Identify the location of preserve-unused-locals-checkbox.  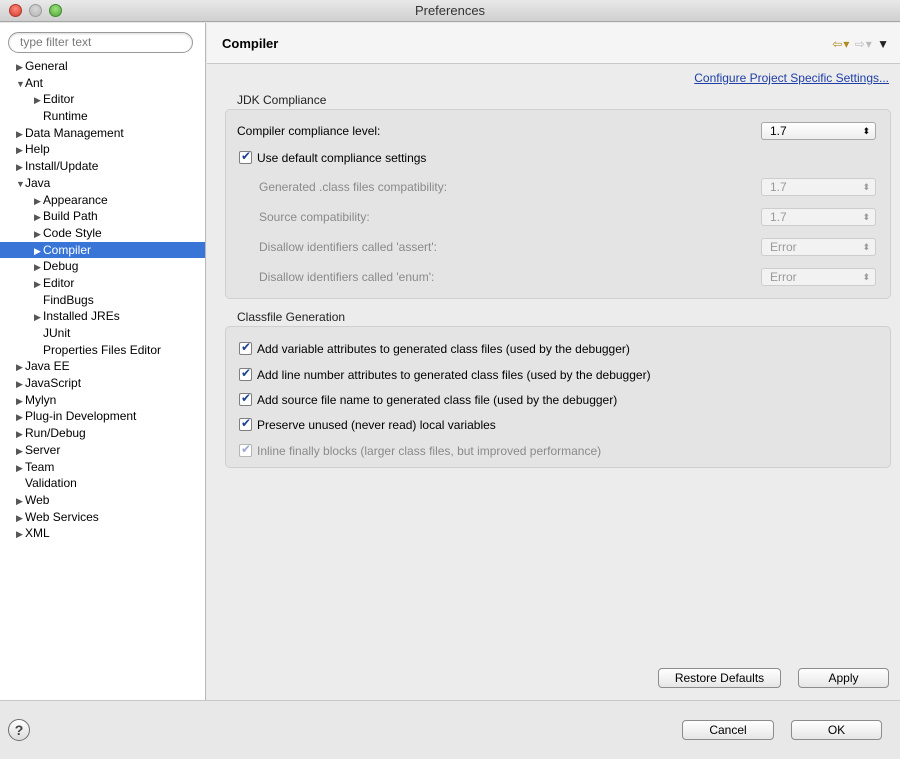
(245, 423).